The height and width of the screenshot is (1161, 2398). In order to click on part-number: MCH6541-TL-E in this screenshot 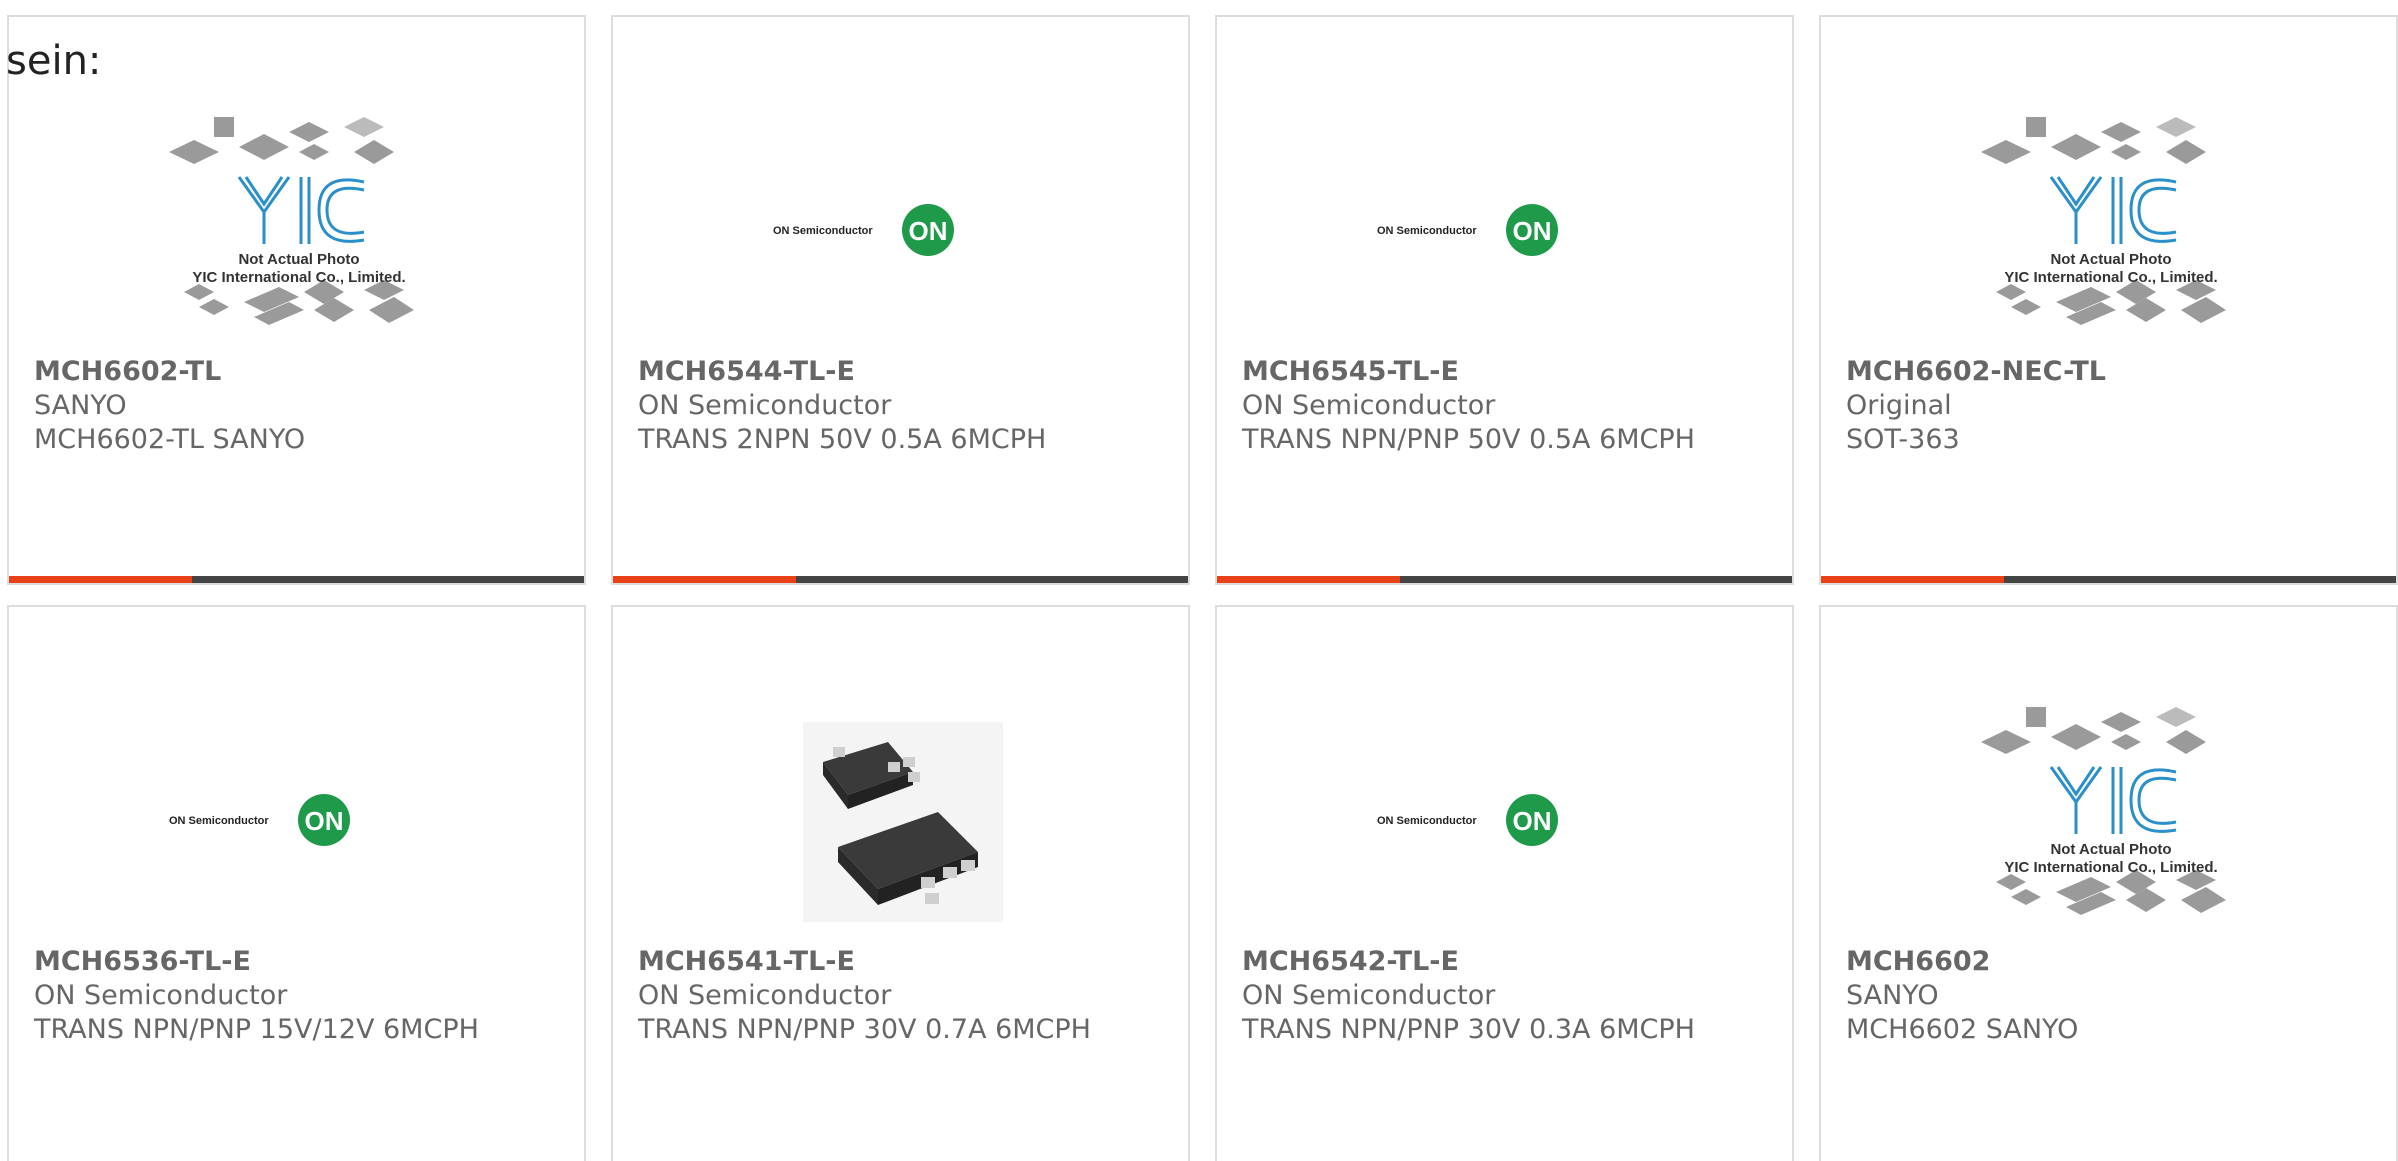, I will do `click(908, 962)`.